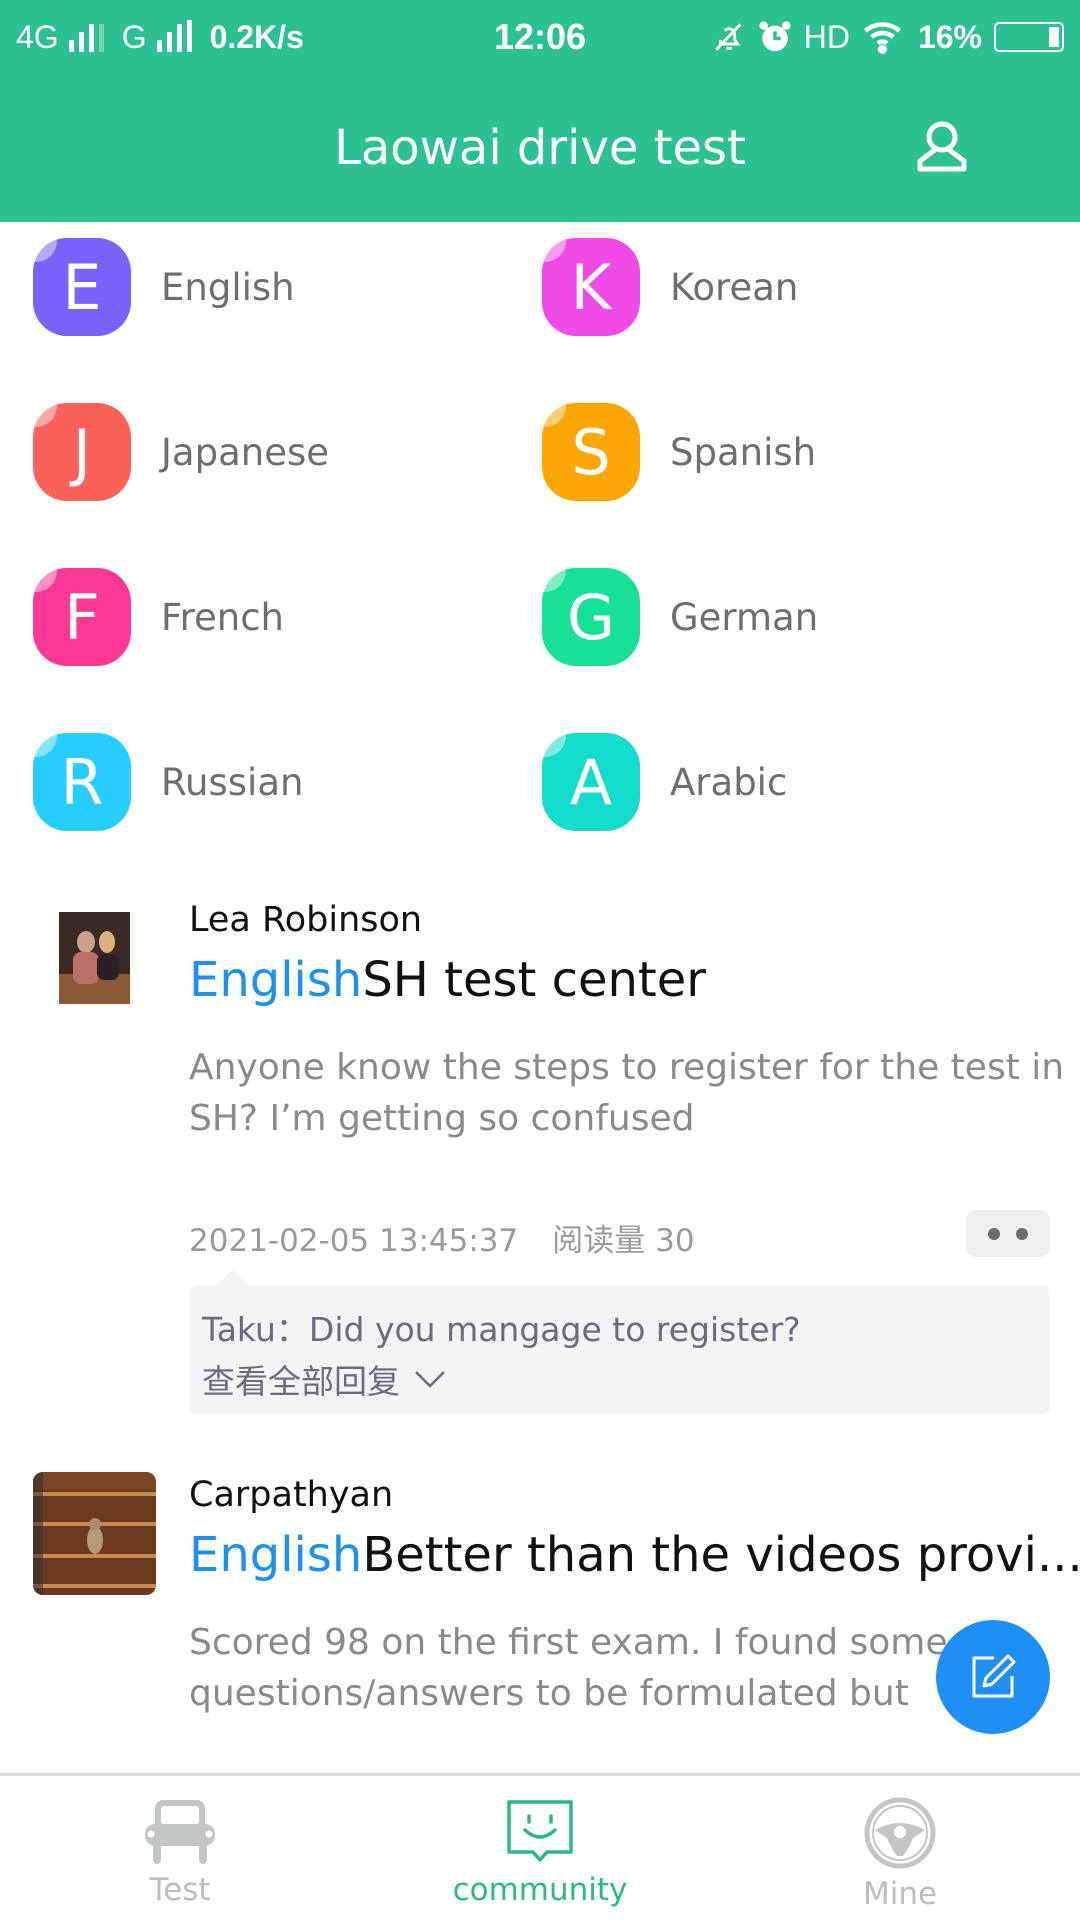 The height and width of the screenshot is (1923, 1080). I want to click on language-label: English, so click(228, 287).